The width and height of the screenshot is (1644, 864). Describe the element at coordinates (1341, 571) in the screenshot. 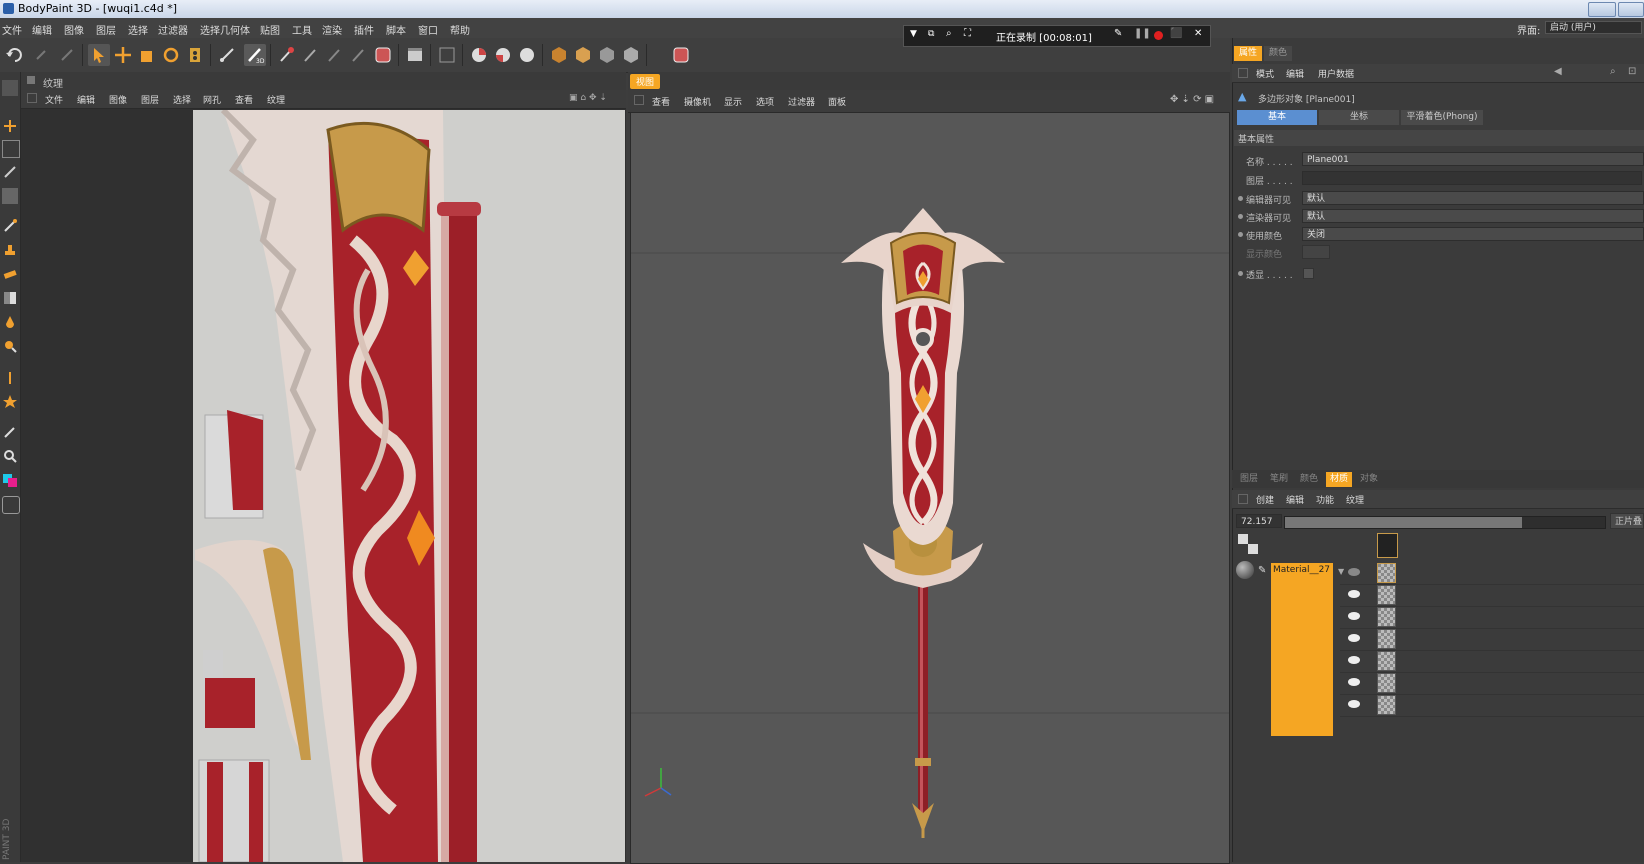

I see `material-expand-icon: ▼` at that location.